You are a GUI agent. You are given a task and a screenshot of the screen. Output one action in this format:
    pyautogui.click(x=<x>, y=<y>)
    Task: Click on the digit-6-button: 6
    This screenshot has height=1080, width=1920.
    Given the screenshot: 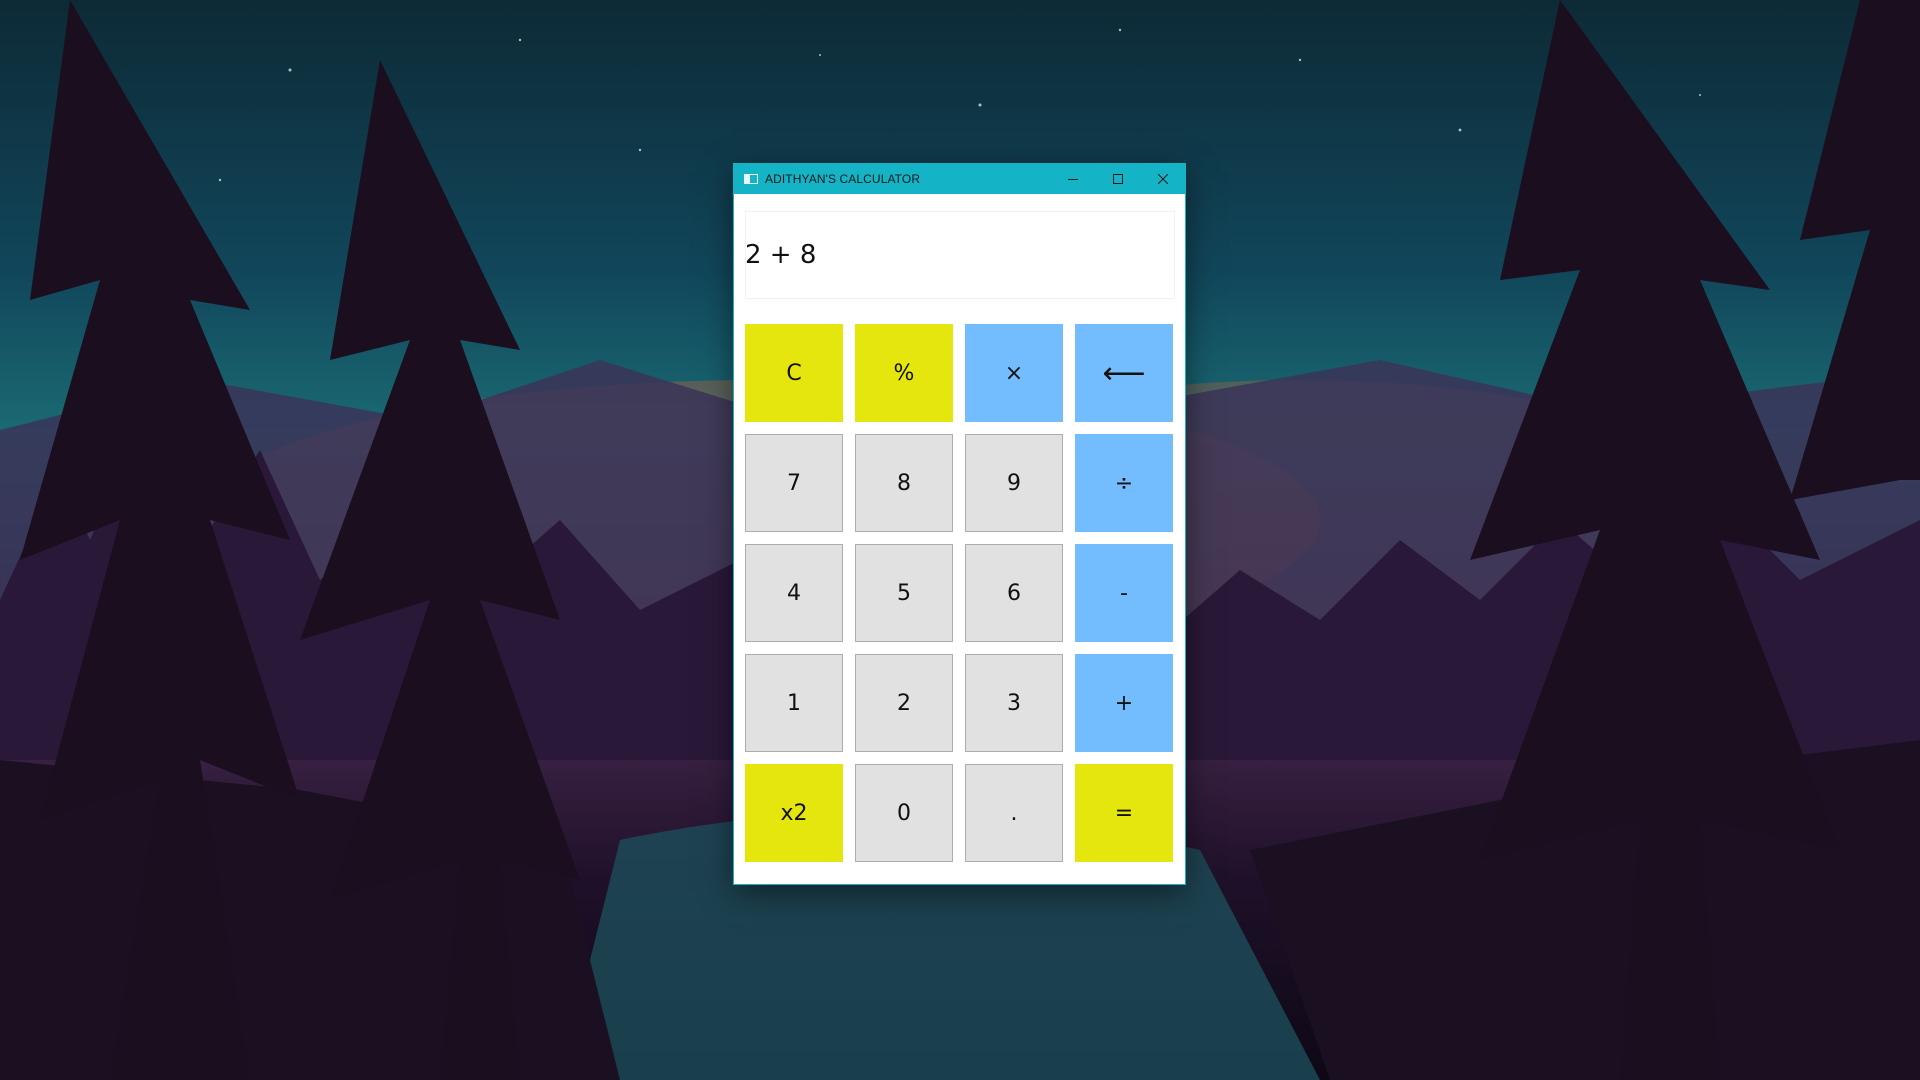 What is the action you would take?
    pyautogui.click(x=1014, y=593)
    